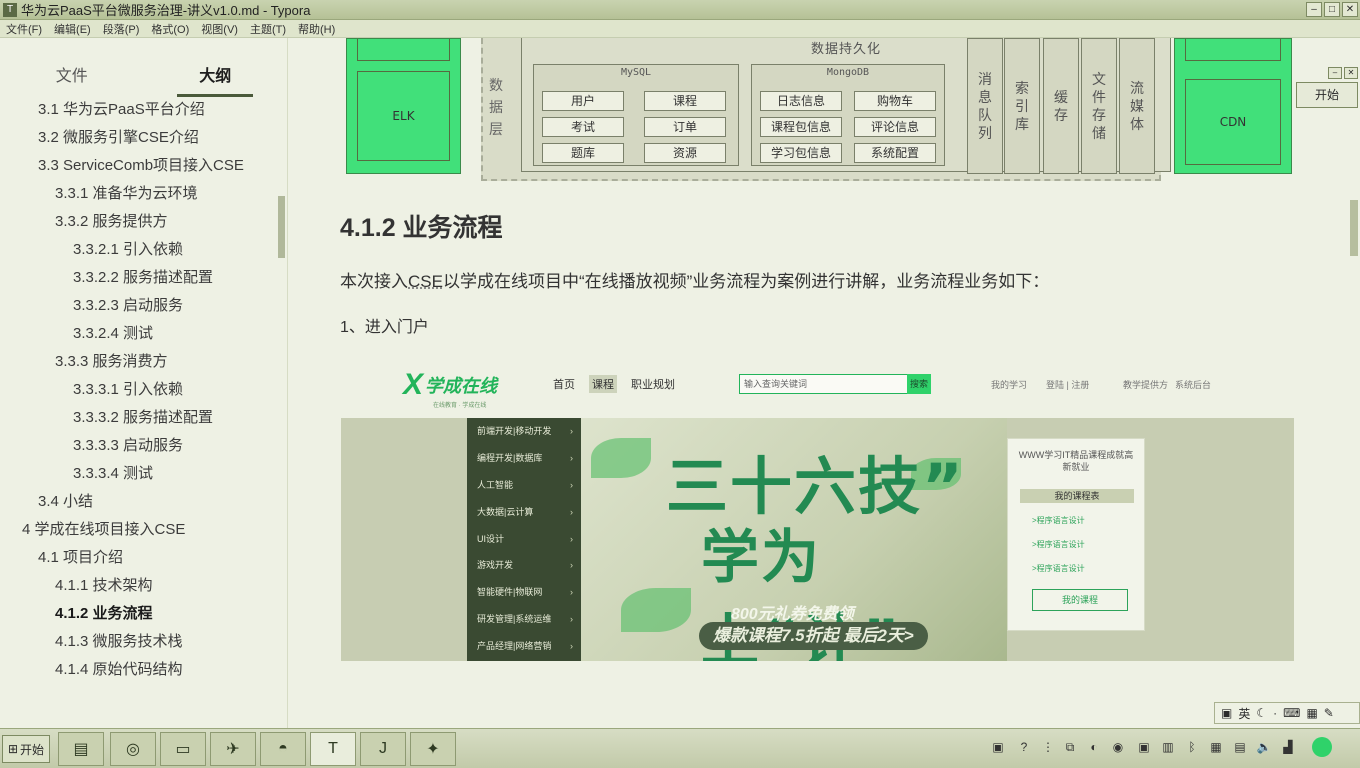  I want to click on input-method-icon: ▣, so click(998, 747).